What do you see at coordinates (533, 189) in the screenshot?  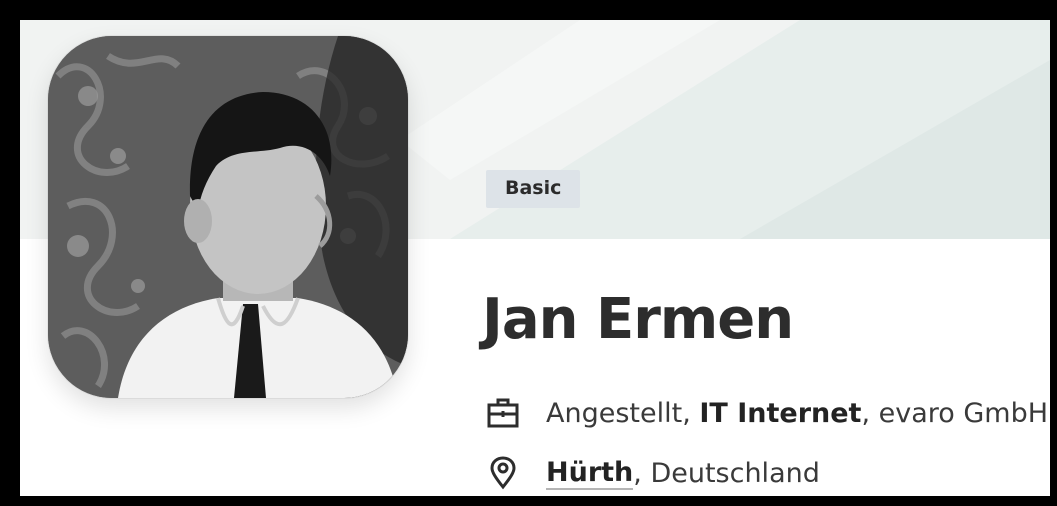 I see `membership-badge: Basic` at bounding box center [533, 189].